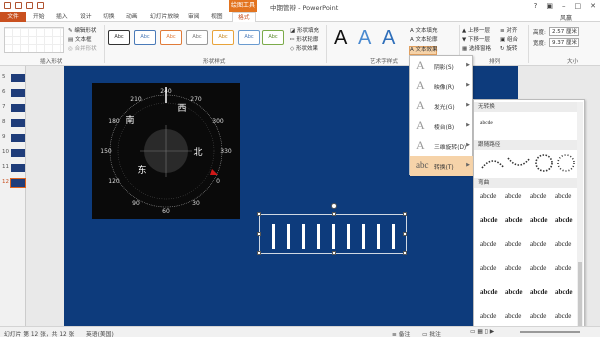 This screenshot has height=337, width=600. Describe the element at coordinates (564, 6) in the screenshot. I see `minimize-icon: –` at that location.